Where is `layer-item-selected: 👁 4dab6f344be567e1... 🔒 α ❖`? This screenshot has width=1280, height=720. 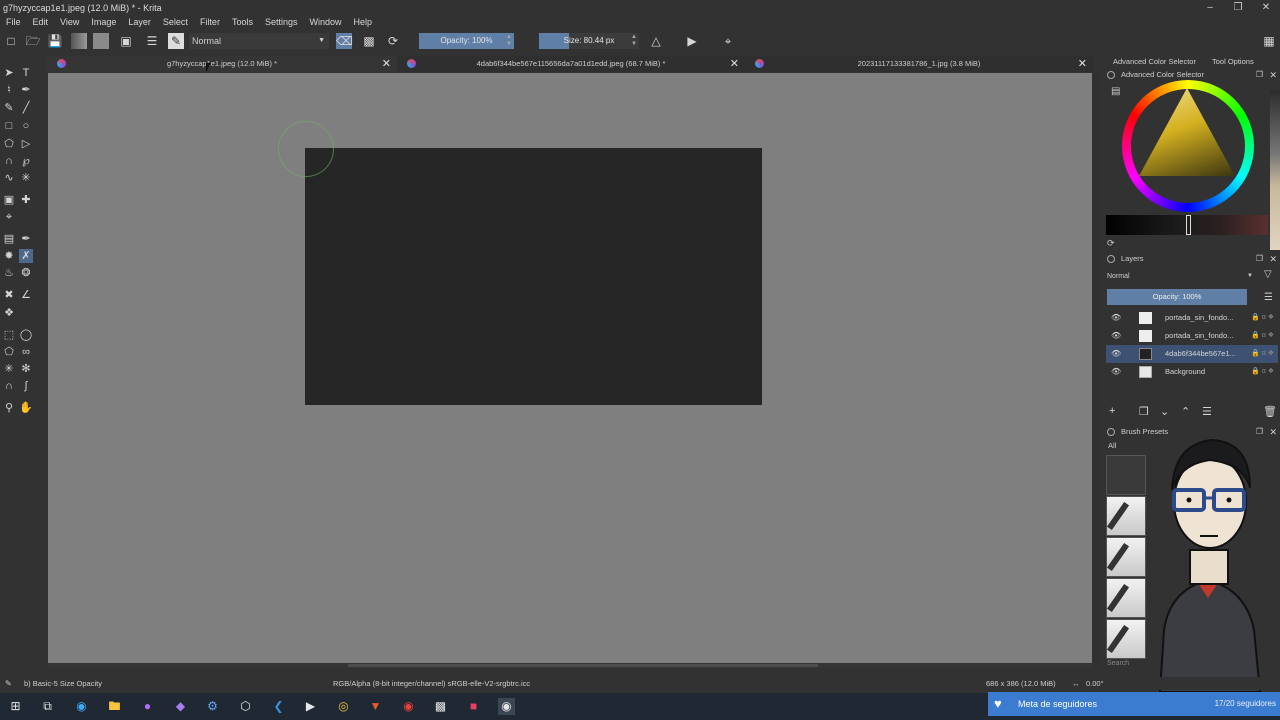 layer-item-selected: 👁 4dab6f344be567e1... 🔒 α ❖ is located at coordinates (1192, 354).